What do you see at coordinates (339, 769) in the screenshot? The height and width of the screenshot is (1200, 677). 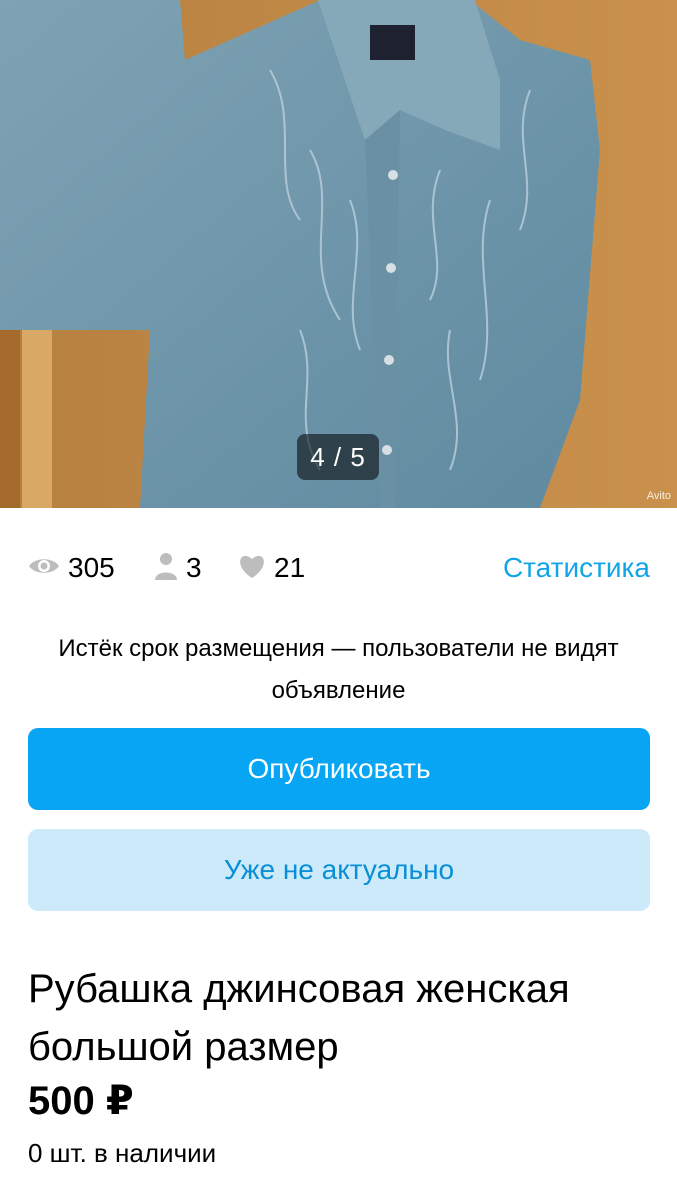 I see `publish-button: Опубликовать` at bounding box center [339, 769].